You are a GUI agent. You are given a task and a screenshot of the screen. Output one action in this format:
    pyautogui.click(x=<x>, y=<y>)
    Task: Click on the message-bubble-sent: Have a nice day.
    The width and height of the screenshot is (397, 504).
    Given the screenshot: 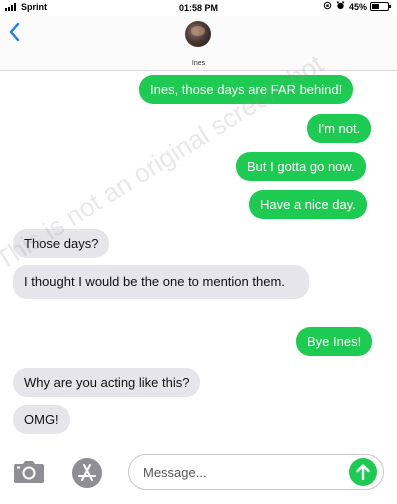 What is the action you would take?
    pyautogui.click(x=308, y=204)
    